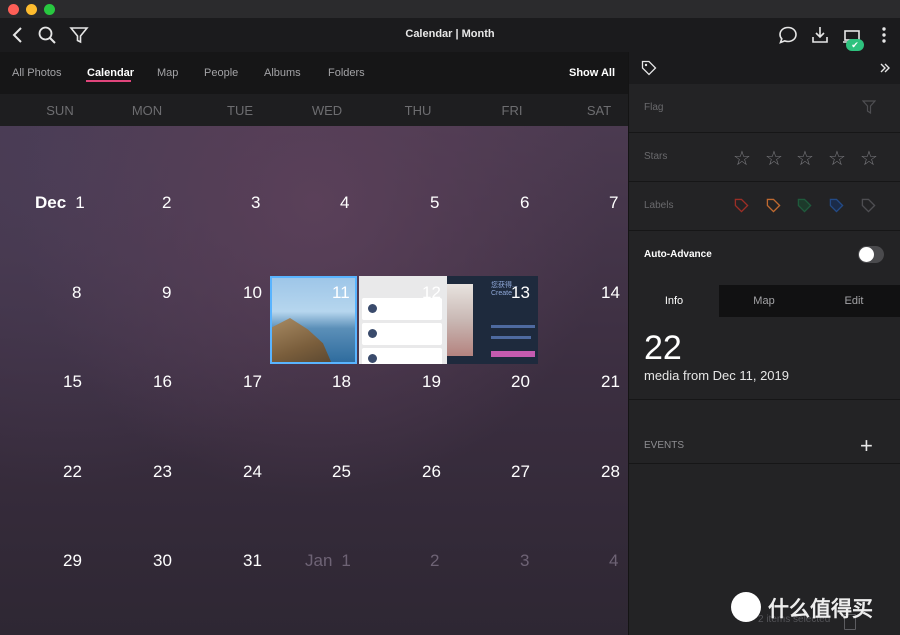 The image size is (900, 635). Describe the element at coordinates (773, 205) in the screenshot. I see `label-orange-icon` at that location.